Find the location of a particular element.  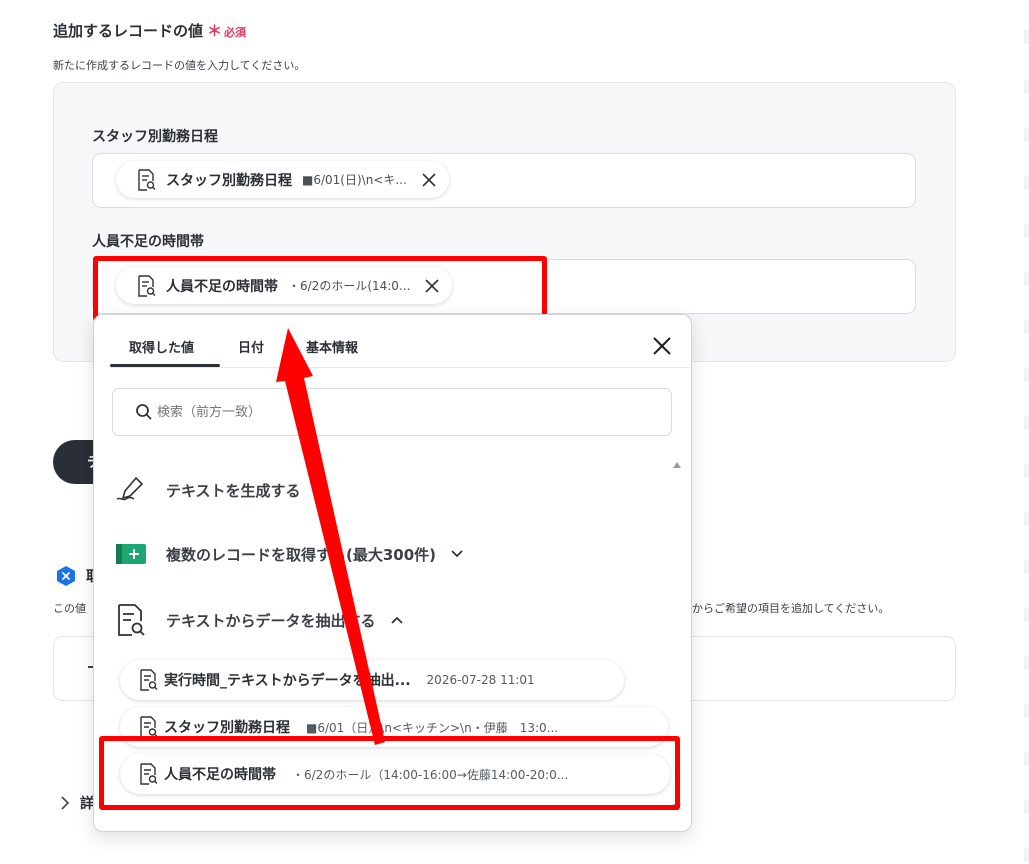

tab-acquired-values: 取得した値 is located at coordinates (161, 346).